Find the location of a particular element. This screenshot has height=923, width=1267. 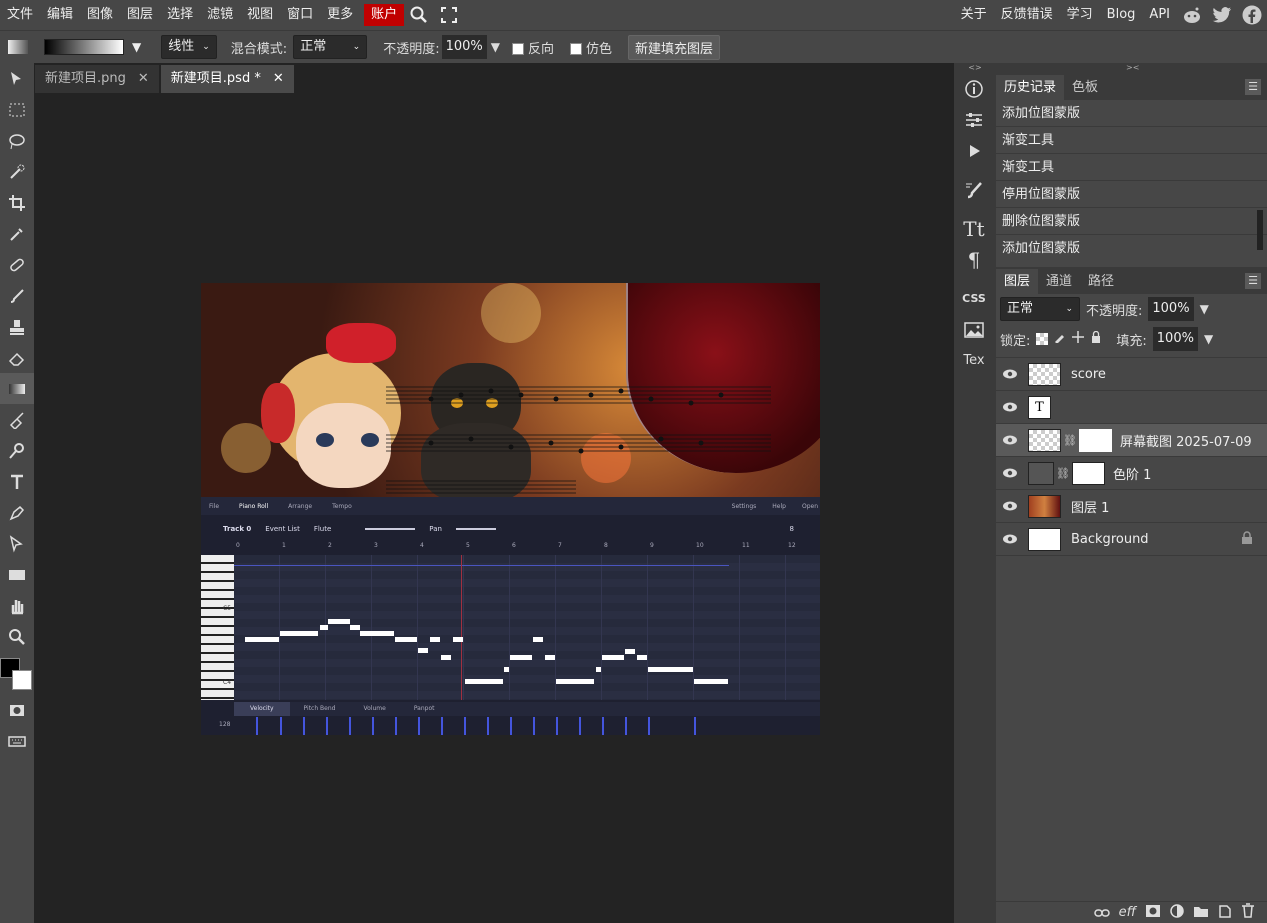

dither-checkbox: 仿色 is located at coordinates (591, 47).